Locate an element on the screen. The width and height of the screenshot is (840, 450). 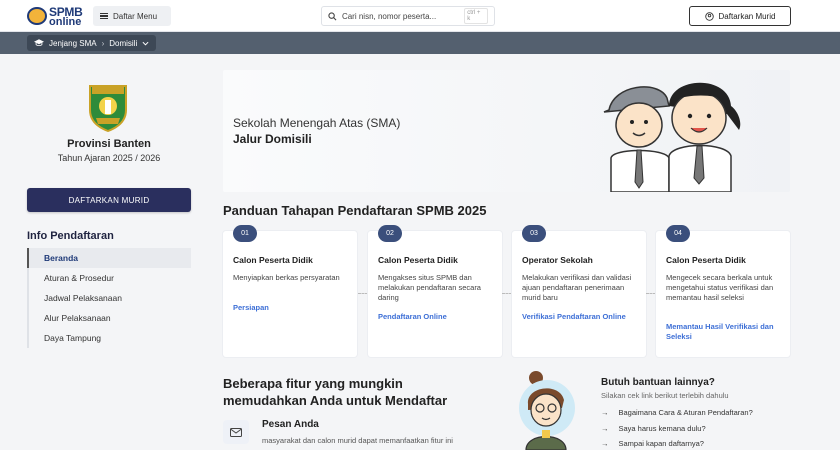
step-number: 02 is located at coordinates (390, 233).